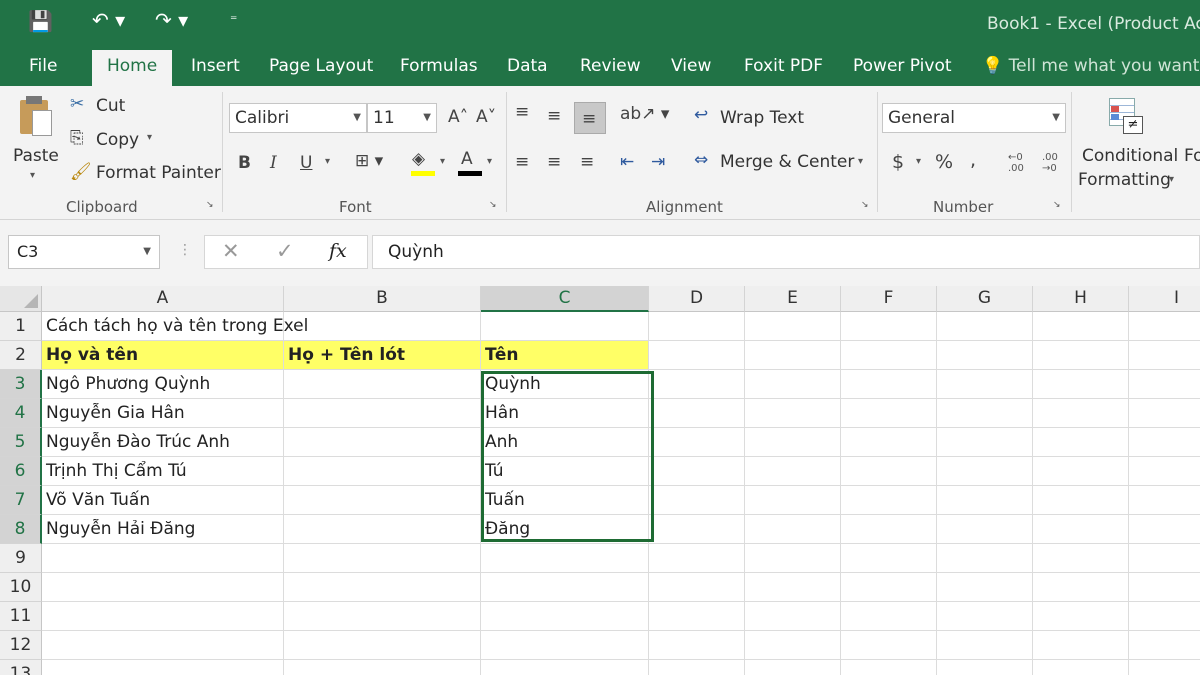 The width and height of the screenshot is (1200, 675). Describe the element at coordinates (21, 558) in the screenshot. I see `row-header-9: 9` at that location.